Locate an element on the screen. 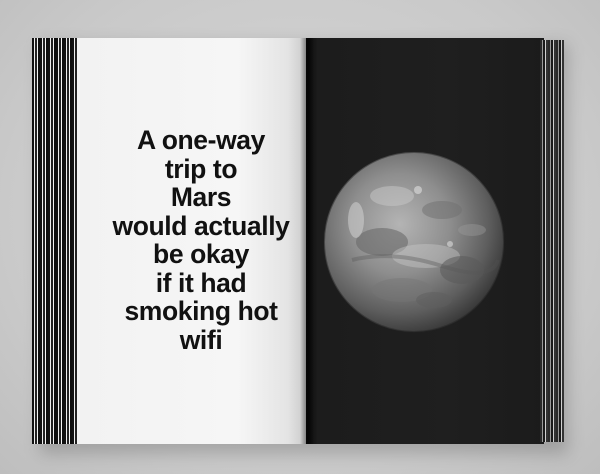  quote-line: would actually is located at coordinates (201, 225).